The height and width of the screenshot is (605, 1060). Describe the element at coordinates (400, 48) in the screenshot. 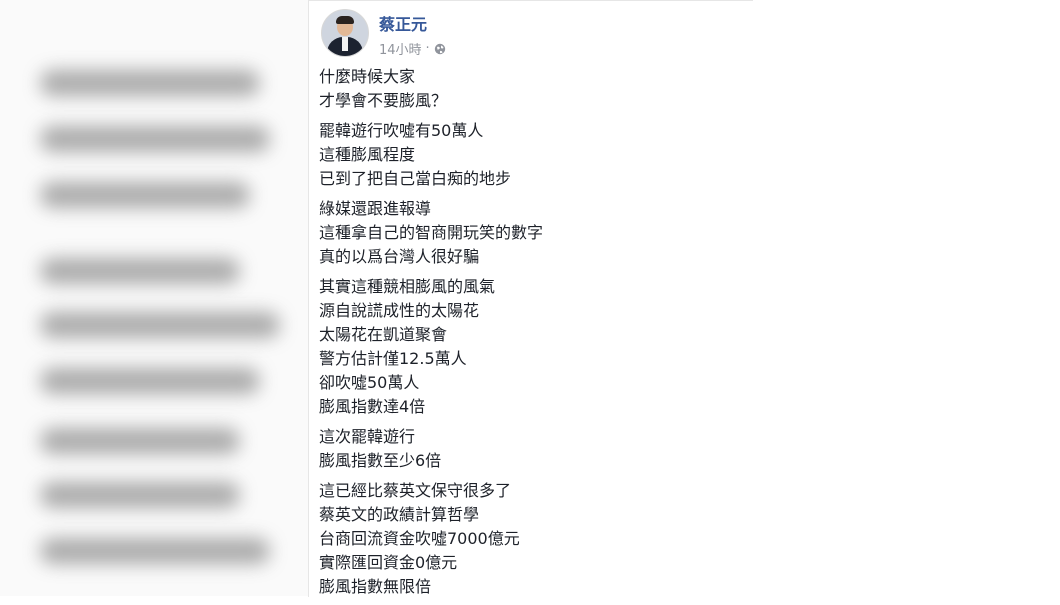

I see `post-timestamp: 14小時` at that location.